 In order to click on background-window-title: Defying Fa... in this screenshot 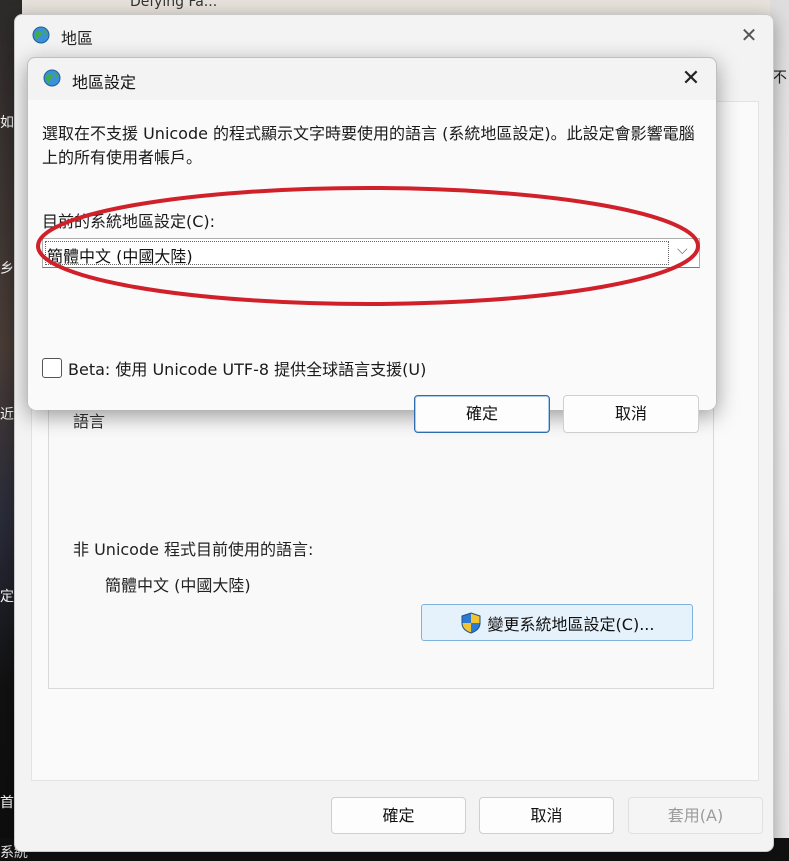, I will do `click(174, 5)`.